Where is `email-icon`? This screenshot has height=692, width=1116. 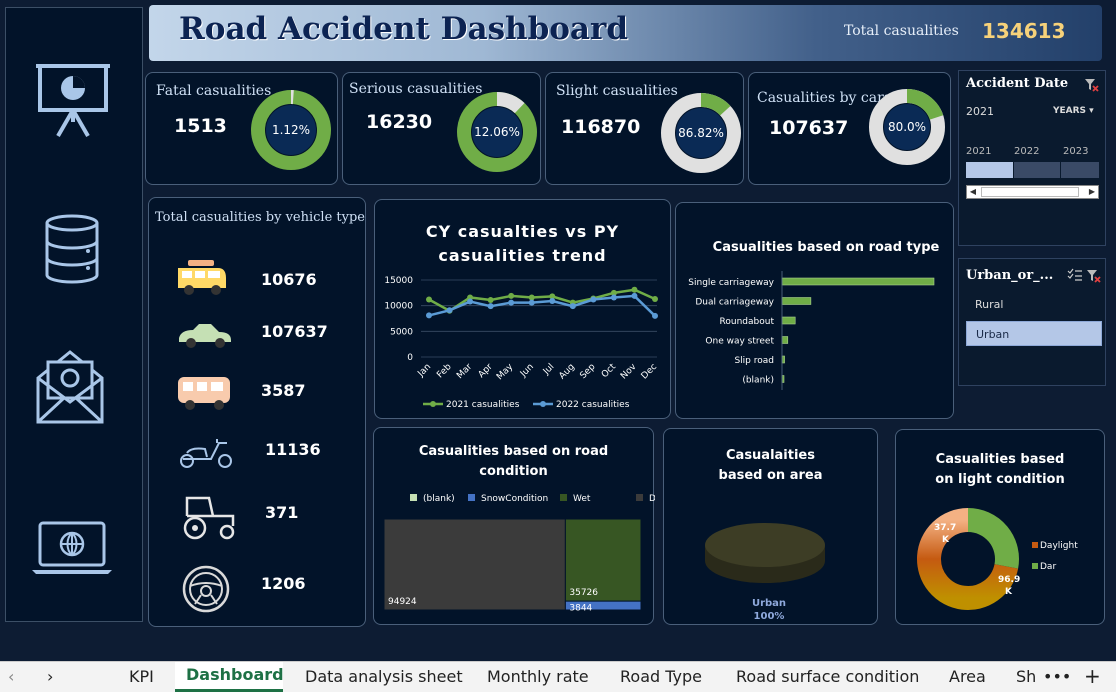
email-icon is located at coordinates (70, 387).